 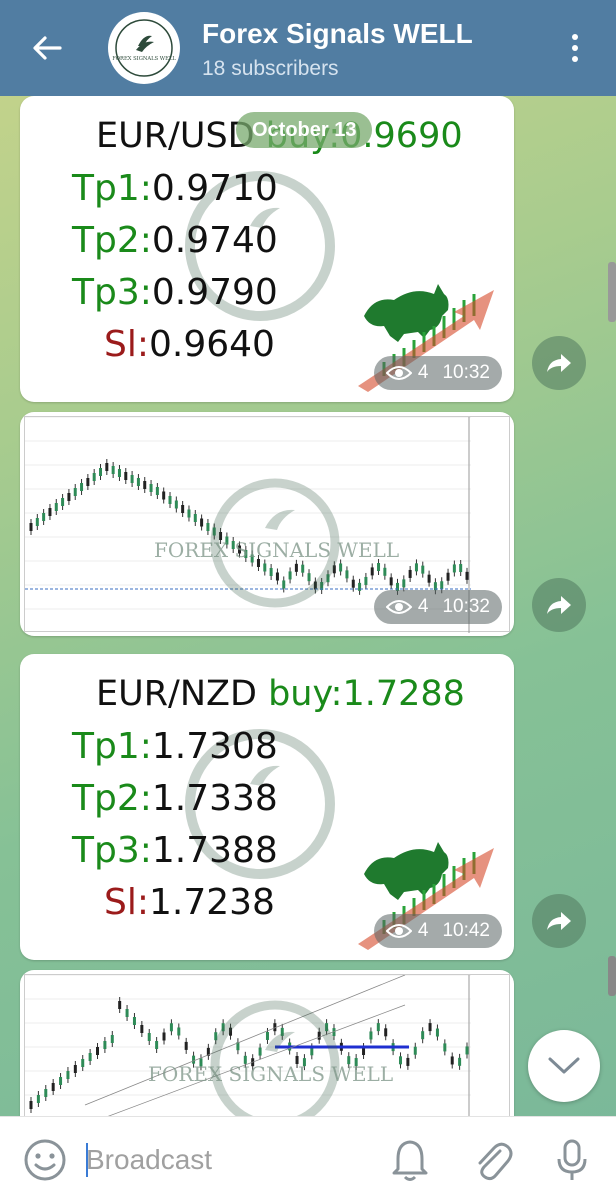 I want to click on tp1-value: 0.9710, so click(x=214, y=188).